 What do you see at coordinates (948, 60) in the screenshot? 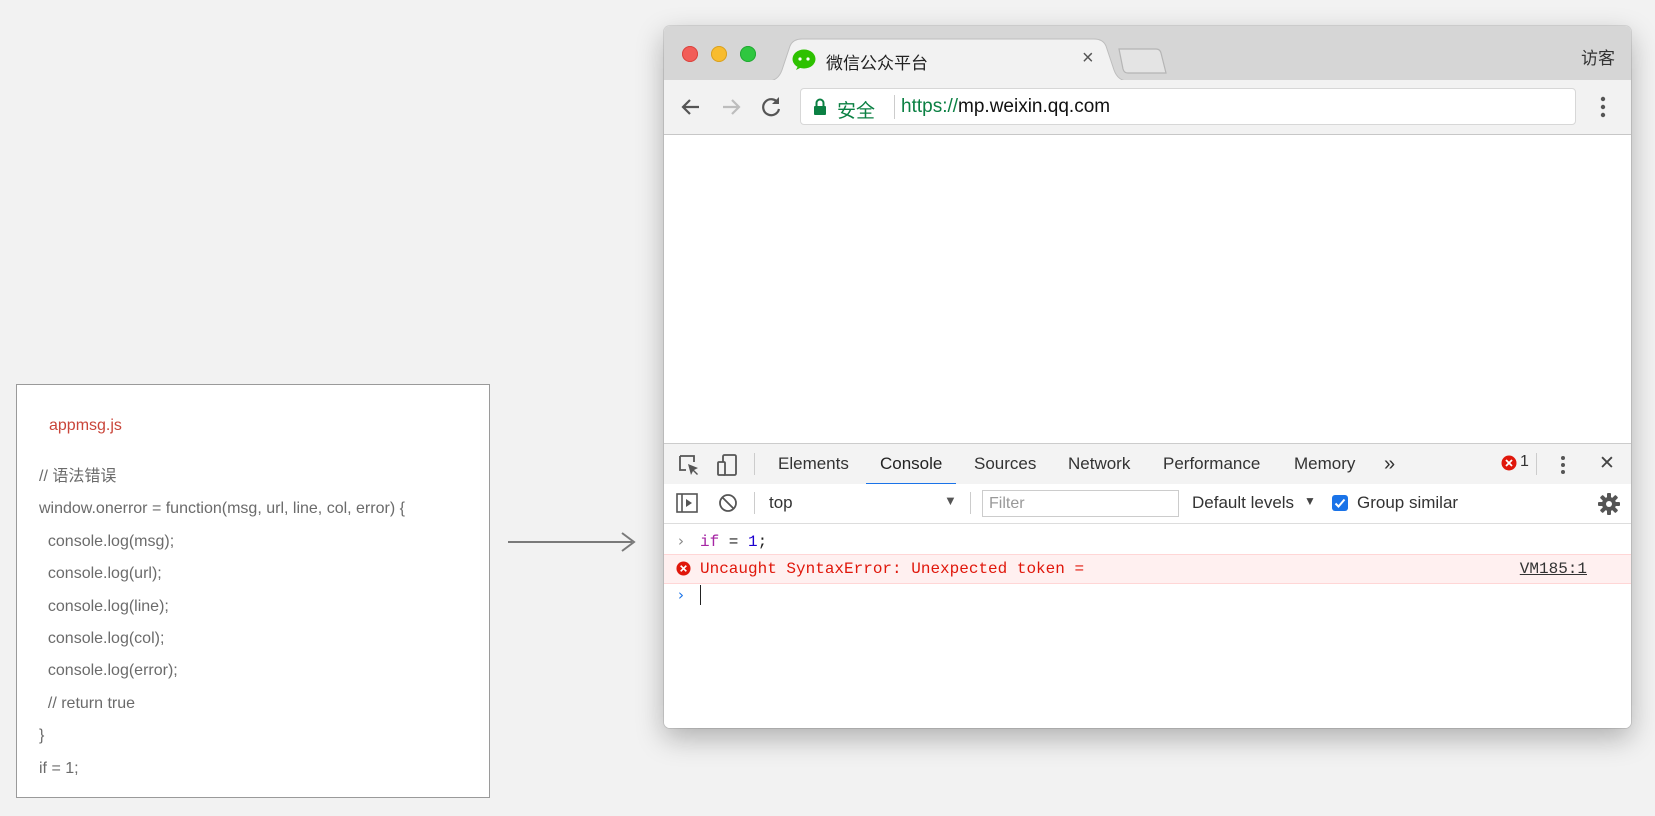
I see `browser-tab` at bounding box center [948, 60].